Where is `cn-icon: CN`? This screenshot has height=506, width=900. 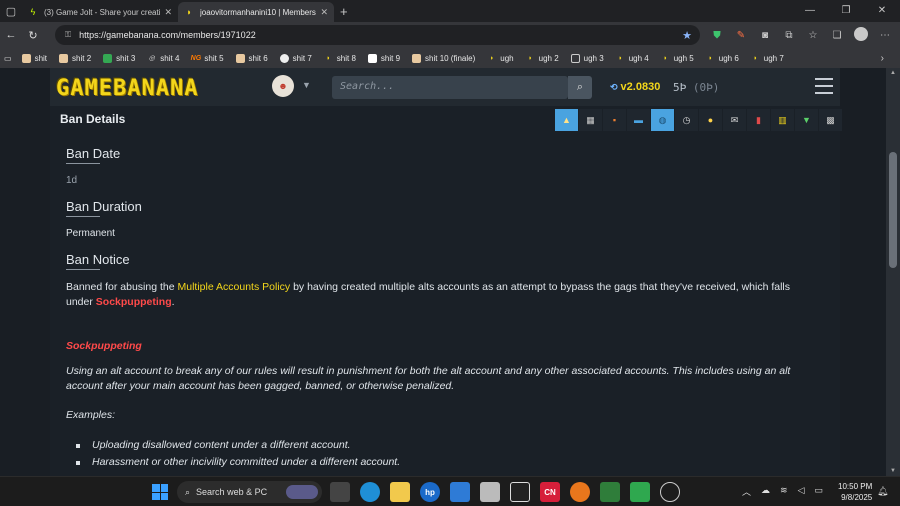
cn-icon: CN is located at coordinates (550, 492).